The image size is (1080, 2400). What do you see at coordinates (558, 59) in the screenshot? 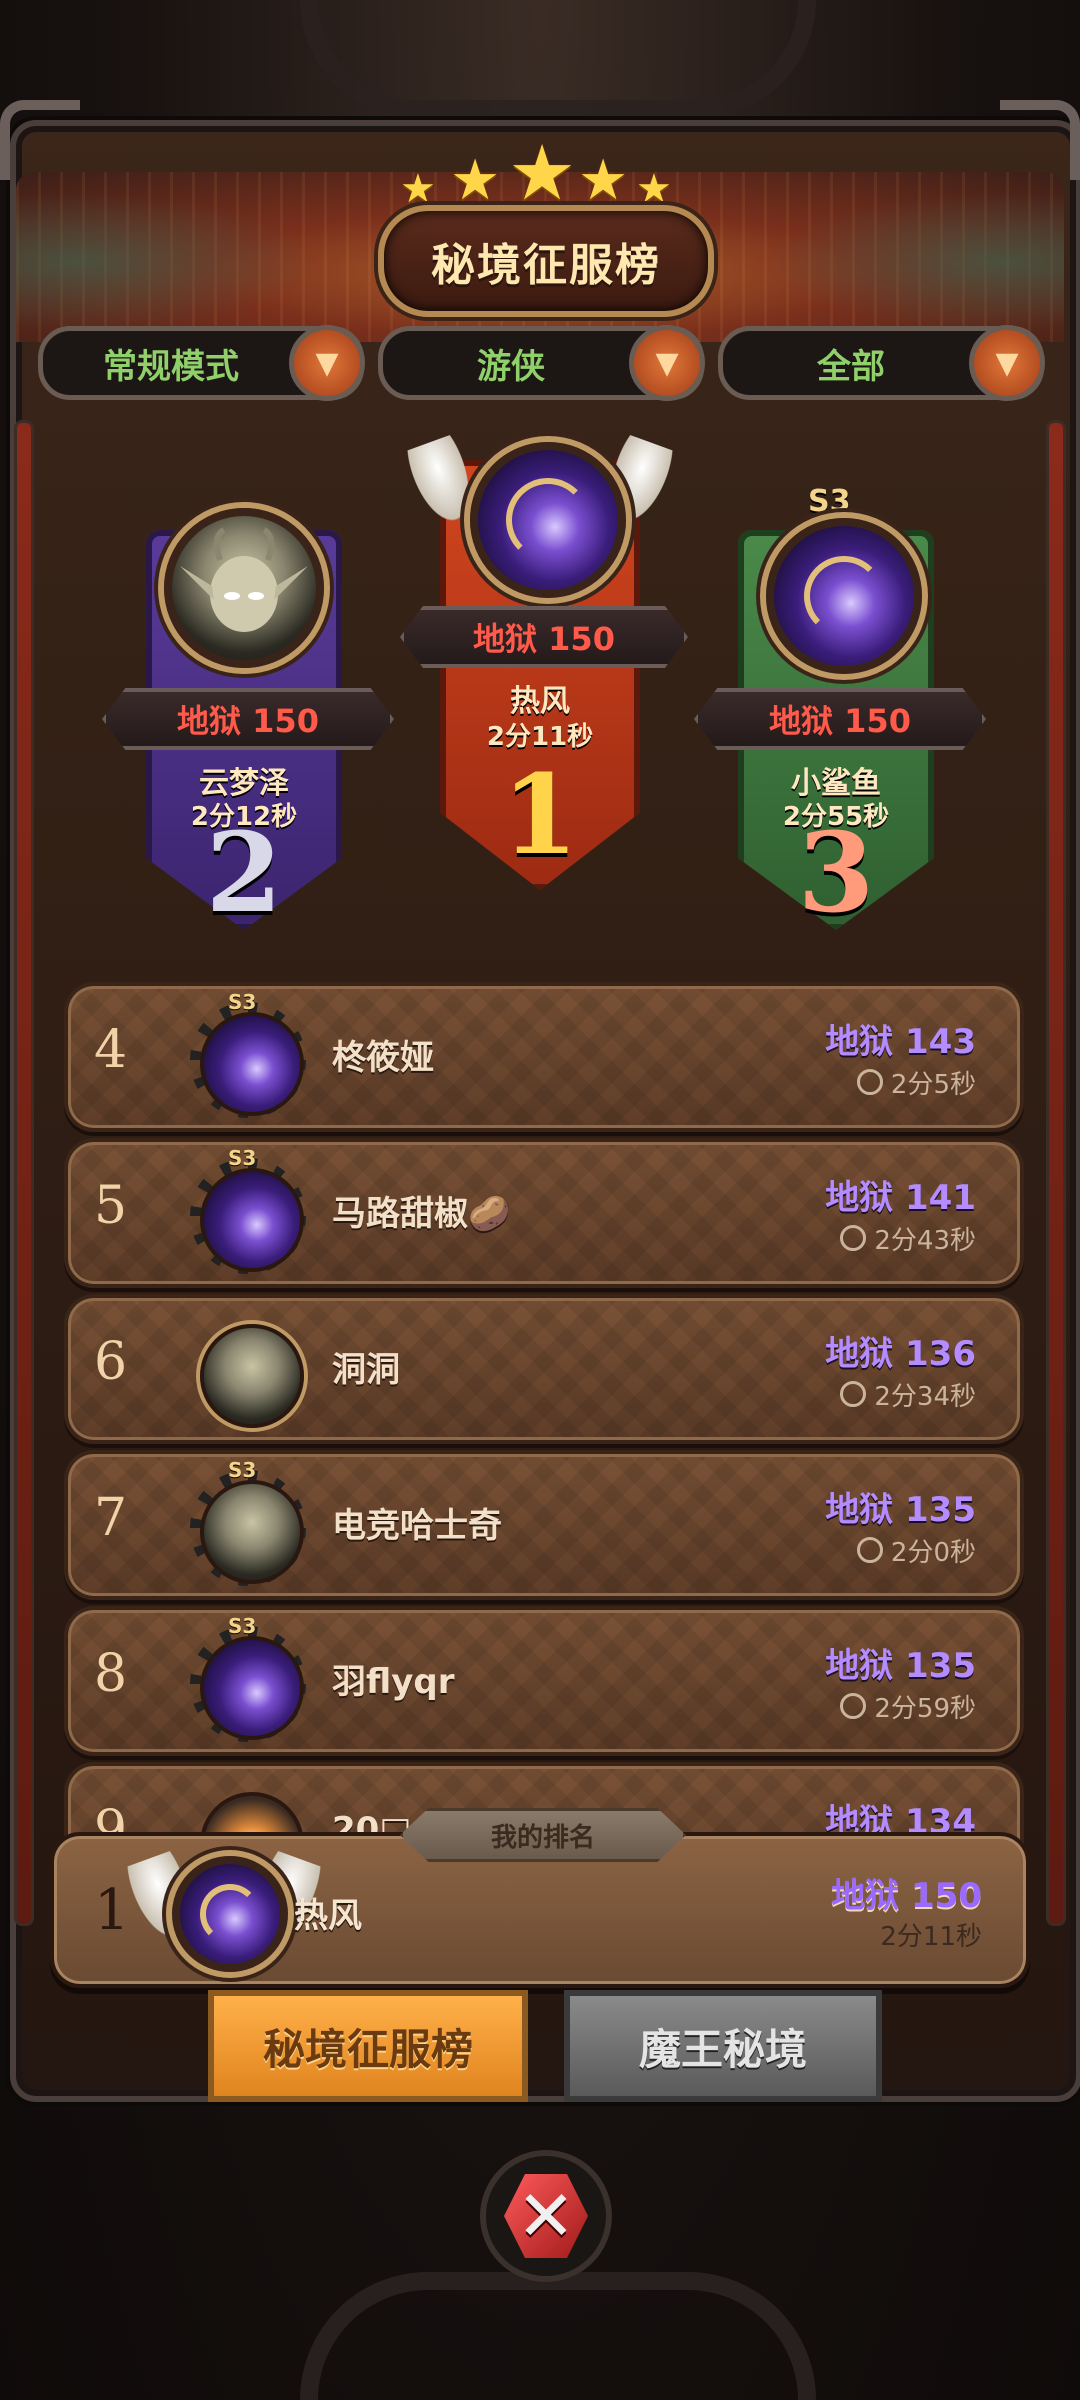
I see `top-ornament` at bounding box center [558, 59].